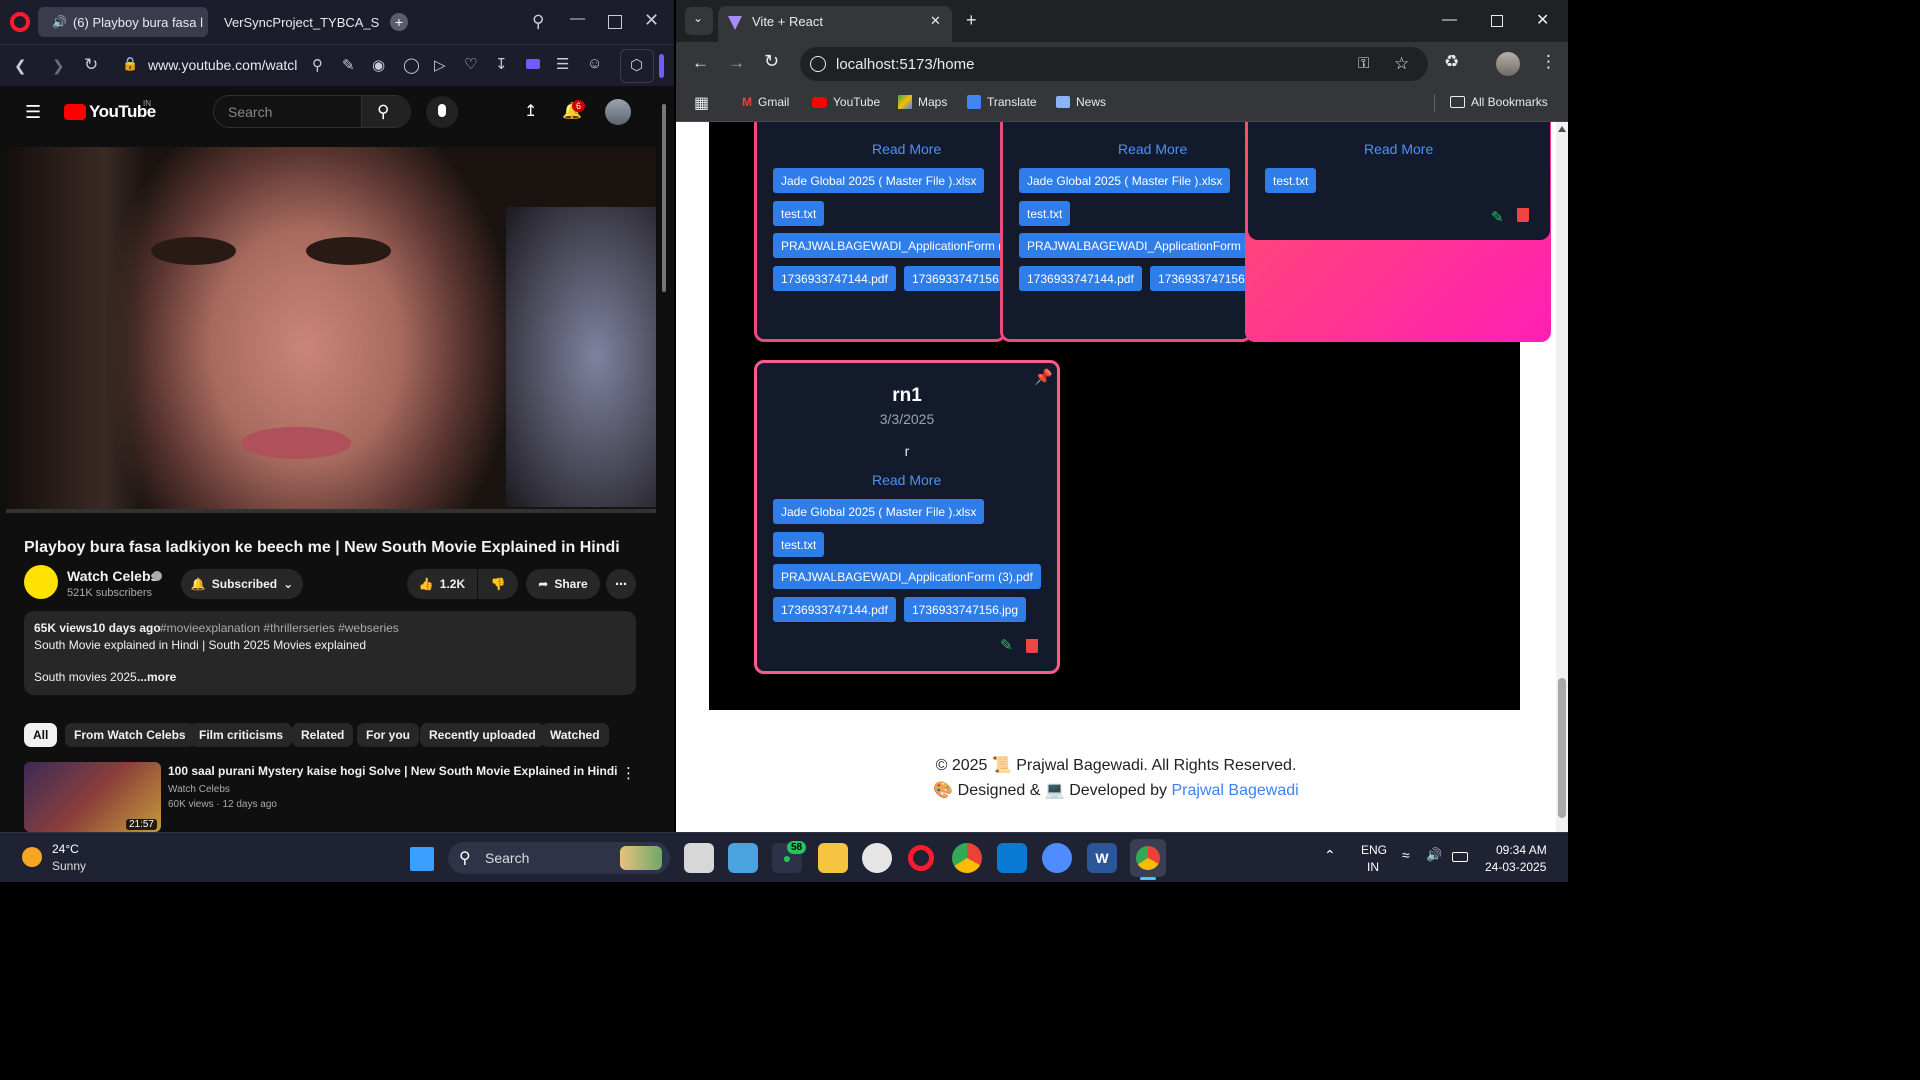  What do you see at coordinates (1374, 850) in the screenshot?
I see `language-top: ENG` at bounding box center [1374, 850].